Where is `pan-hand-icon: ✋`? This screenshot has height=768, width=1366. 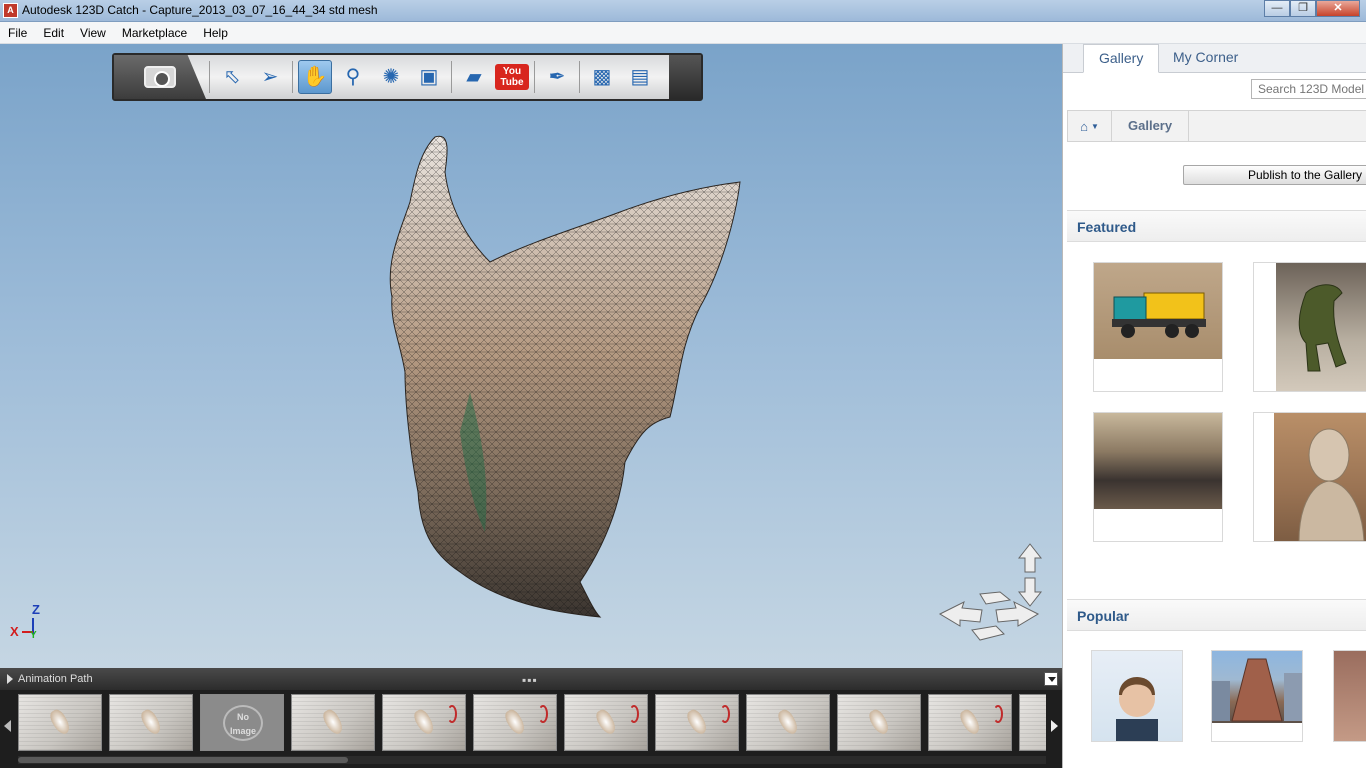
pan-hand-icon: ✋ is located at coordinates (315, 77).